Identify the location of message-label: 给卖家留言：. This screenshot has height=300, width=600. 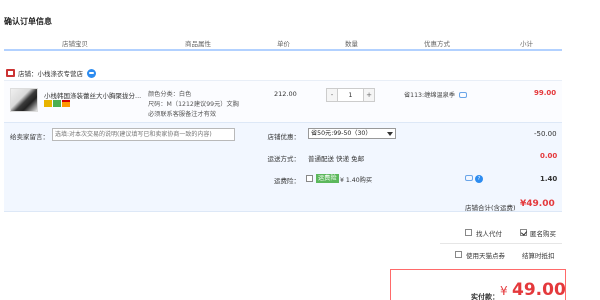
(29, 137).